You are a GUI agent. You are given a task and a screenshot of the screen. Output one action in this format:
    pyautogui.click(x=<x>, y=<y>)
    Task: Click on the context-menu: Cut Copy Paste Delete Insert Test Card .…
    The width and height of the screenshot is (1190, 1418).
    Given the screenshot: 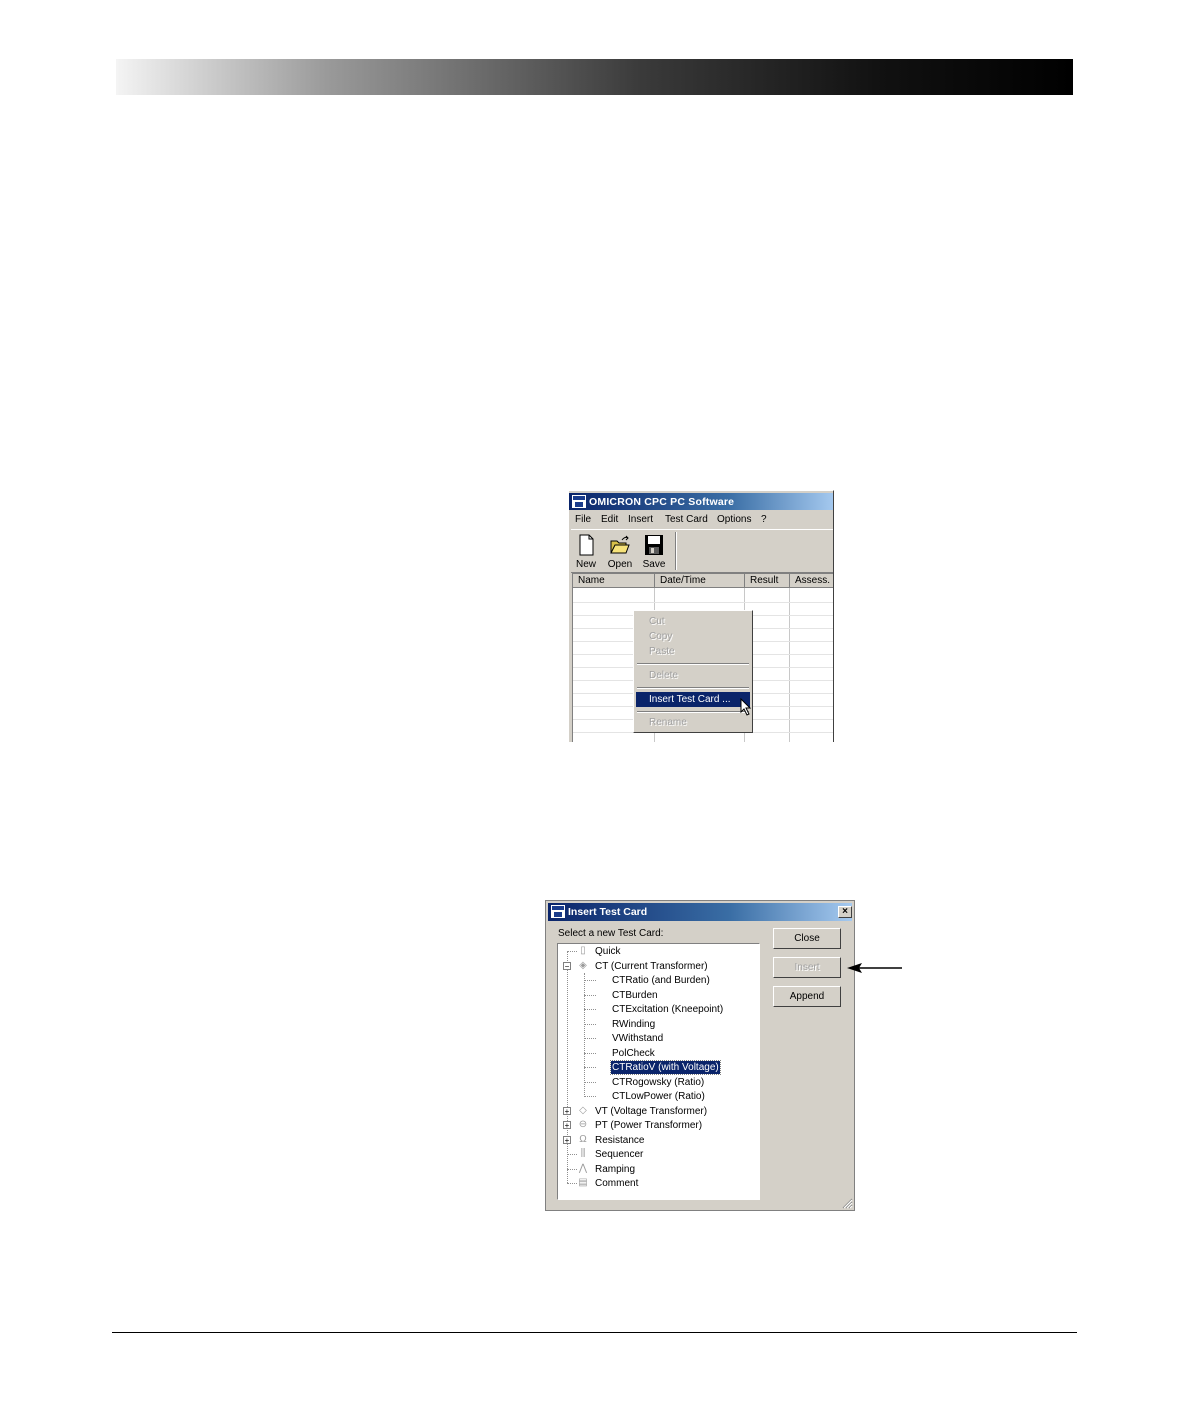 What is the action you would take?
    pyautogui.click(x=693, y=671)
    